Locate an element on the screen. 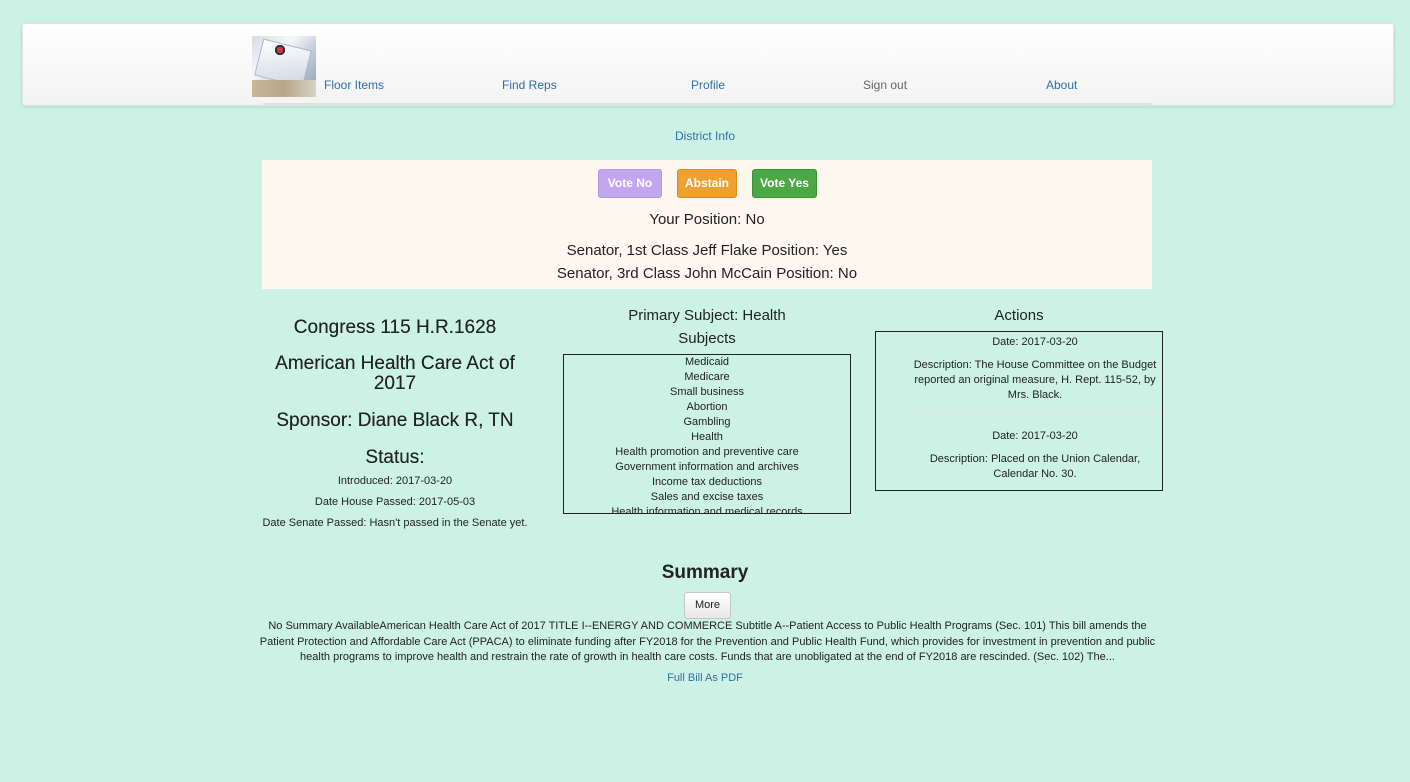 The image size is (1410, 782). logo-base is located at coordinates (284, 88).